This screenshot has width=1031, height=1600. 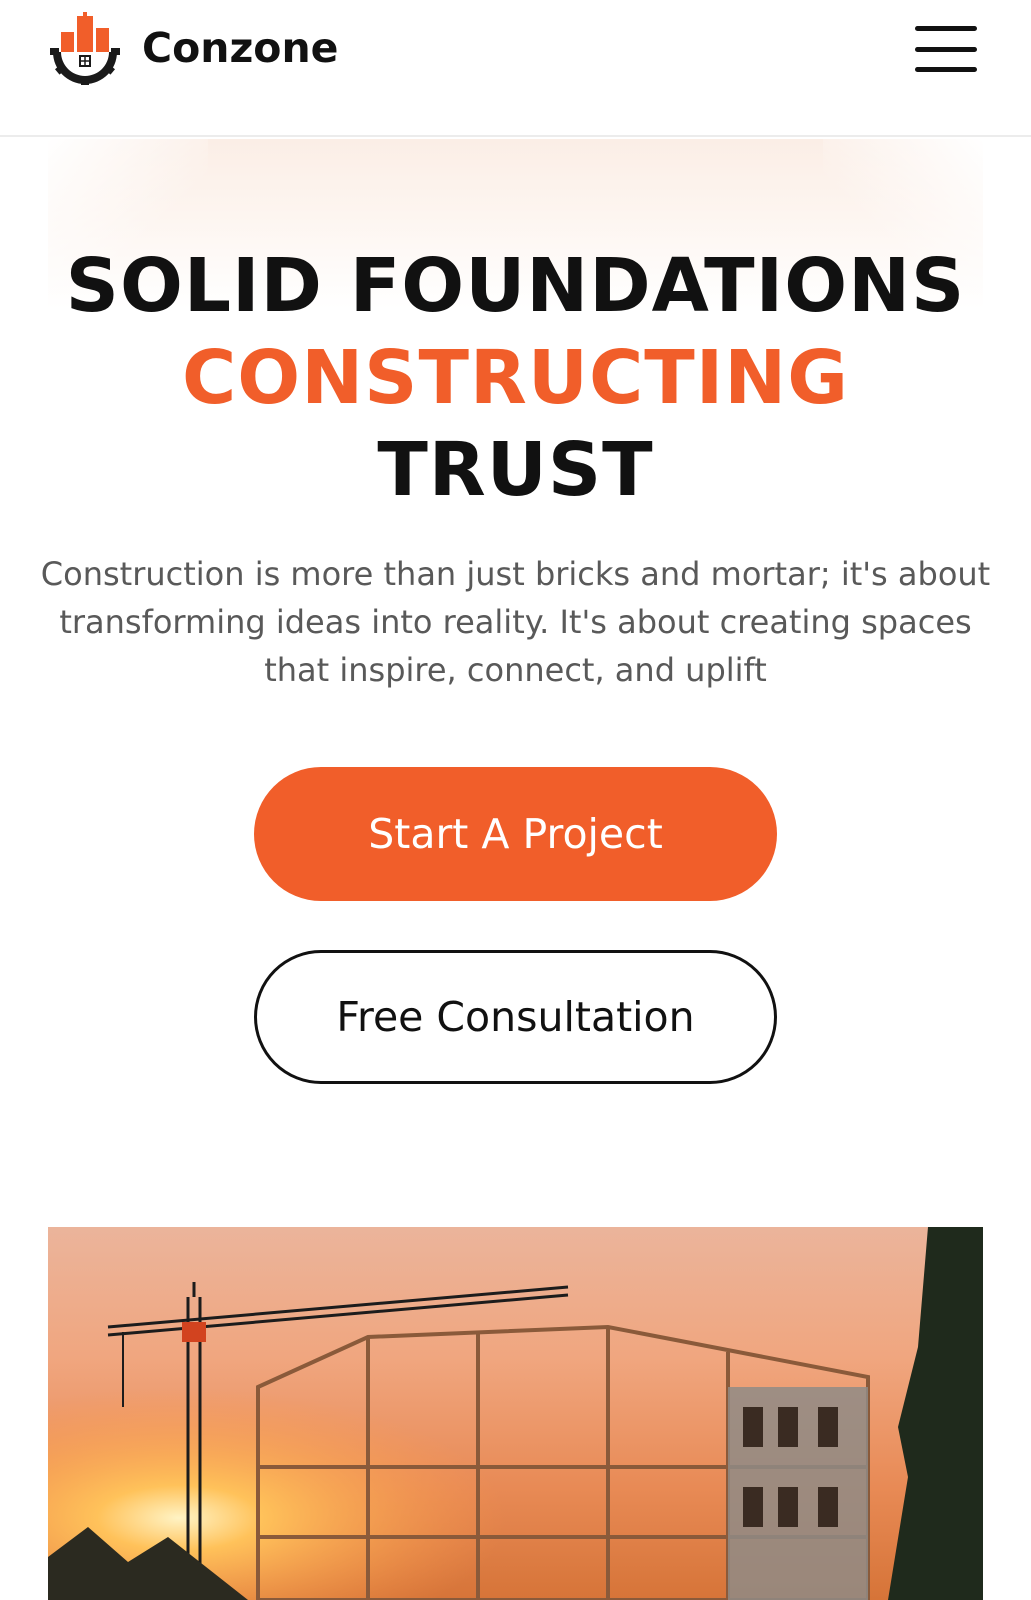 I want to click on construction-gear-logo-icon, so click(x=85, y=48).